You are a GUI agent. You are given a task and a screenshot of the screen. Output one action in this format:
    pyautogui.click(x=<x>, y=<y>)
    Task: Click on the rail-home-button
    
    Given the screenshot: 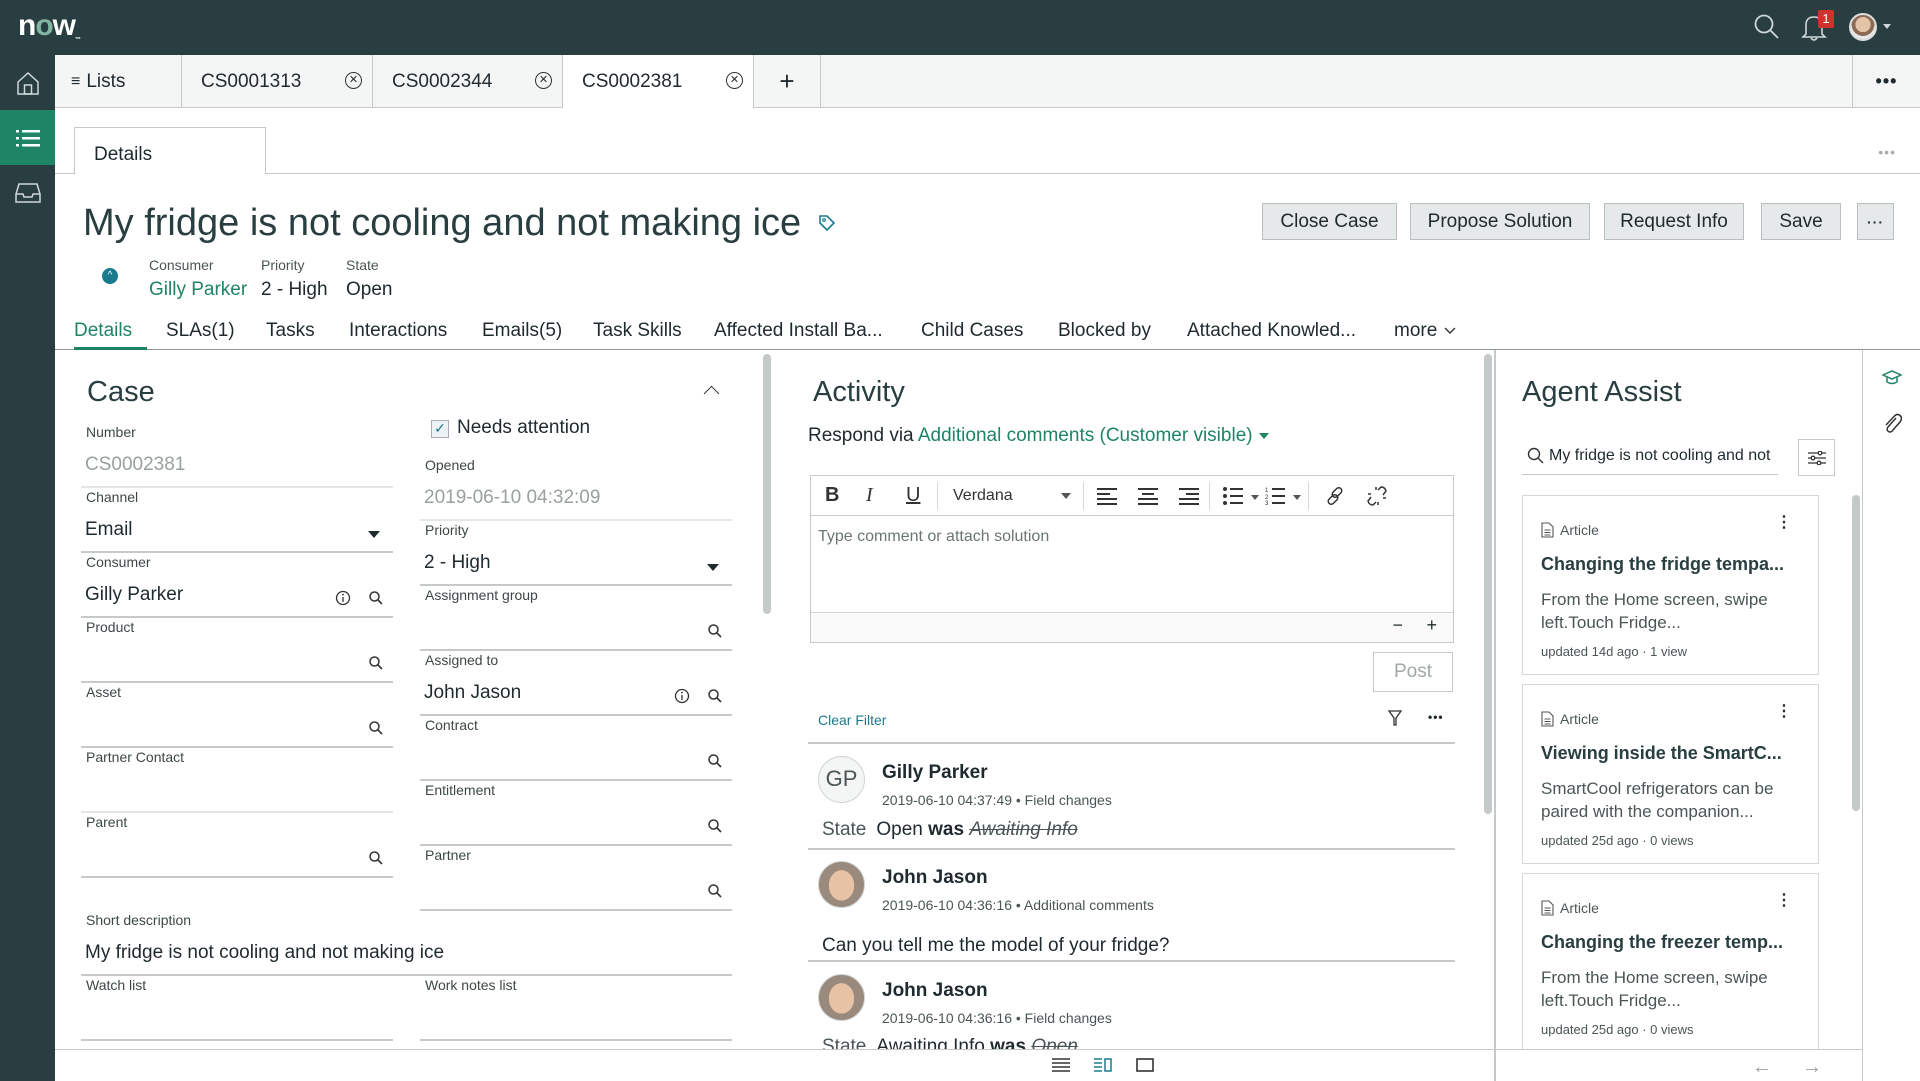 What is the action you would take?
    pyautogui.click(x=27, y=82)
    